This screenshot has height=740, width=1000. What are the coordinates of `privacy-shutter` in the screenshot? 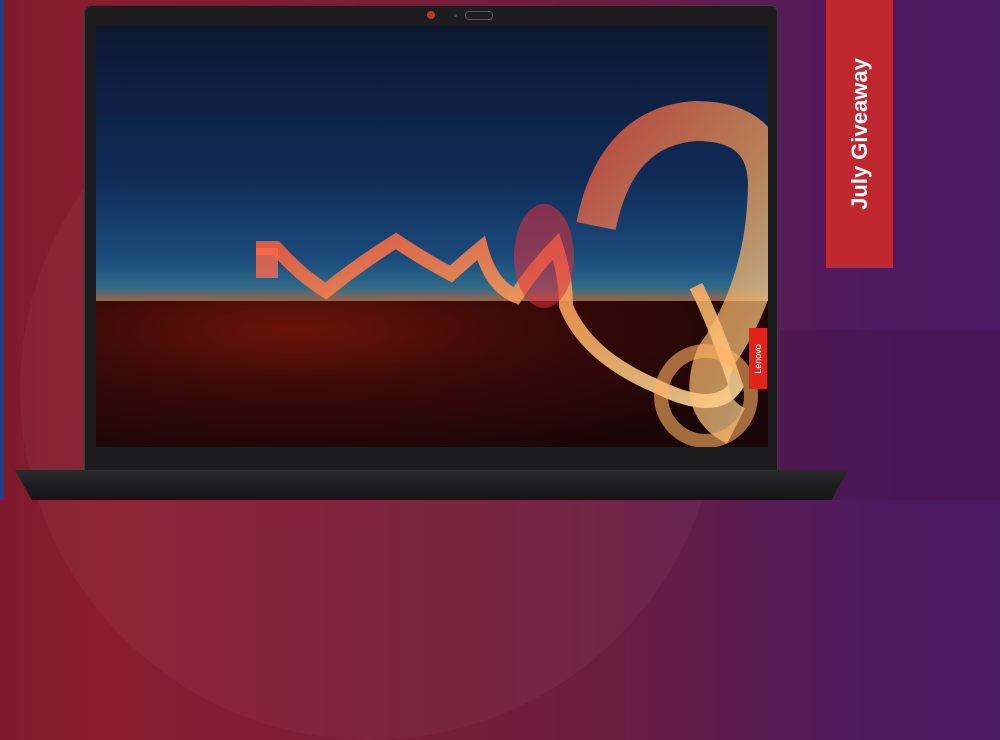 It's located at (479, 15).